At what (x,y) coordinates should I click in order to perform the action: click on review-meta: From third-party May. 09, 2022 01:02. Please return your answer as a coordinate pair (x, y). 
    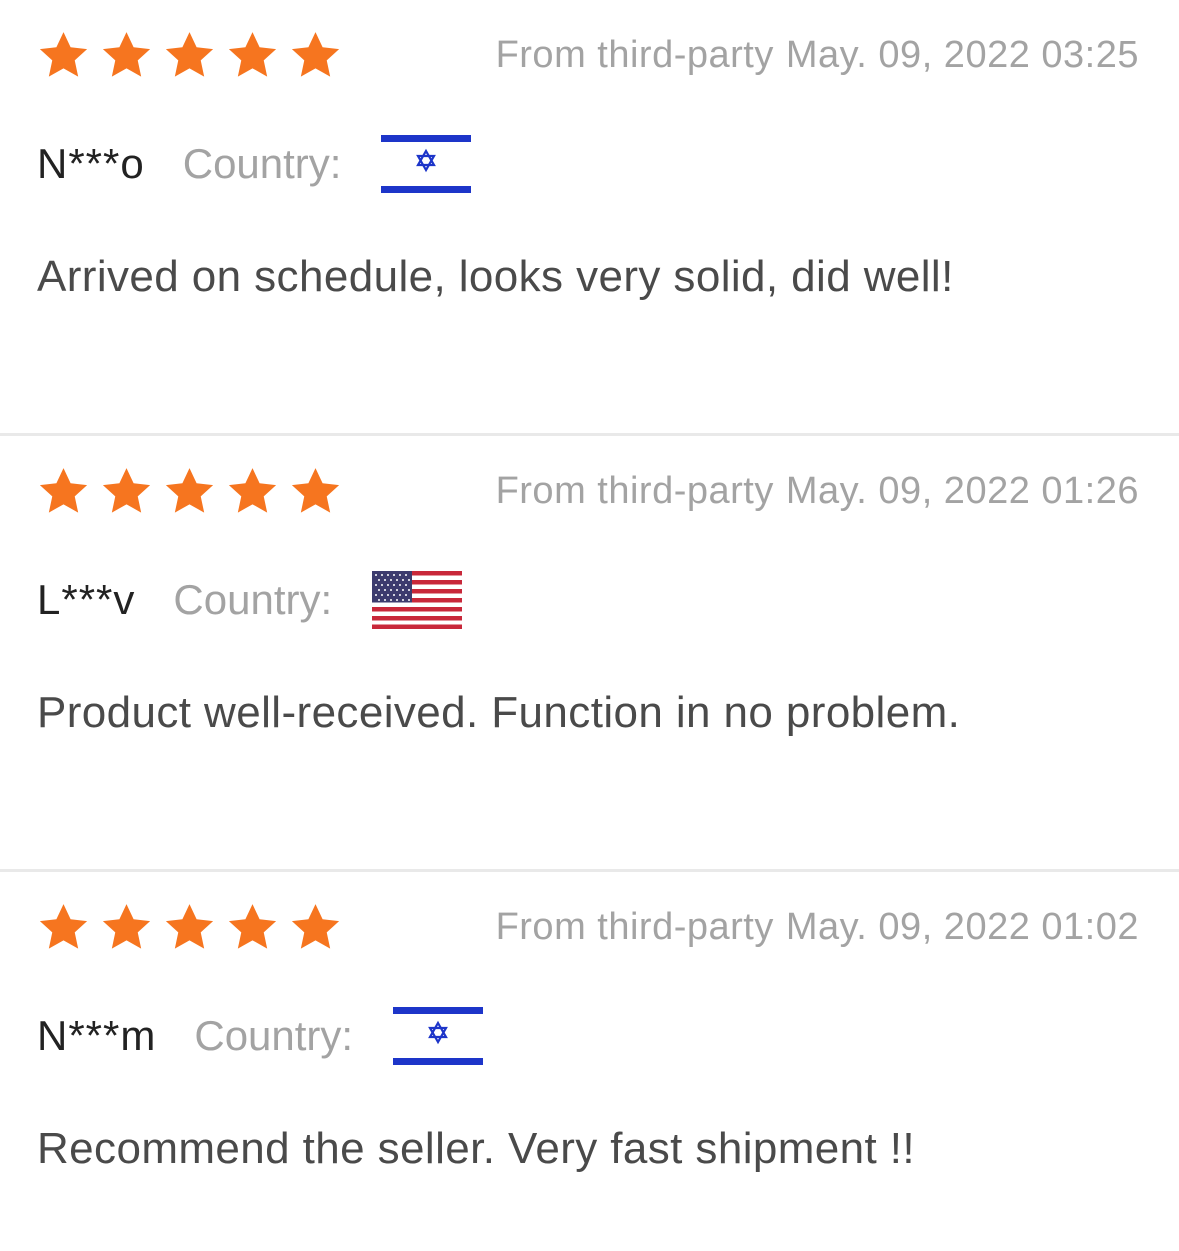
    Looking at the image, I should click on (817, 927).